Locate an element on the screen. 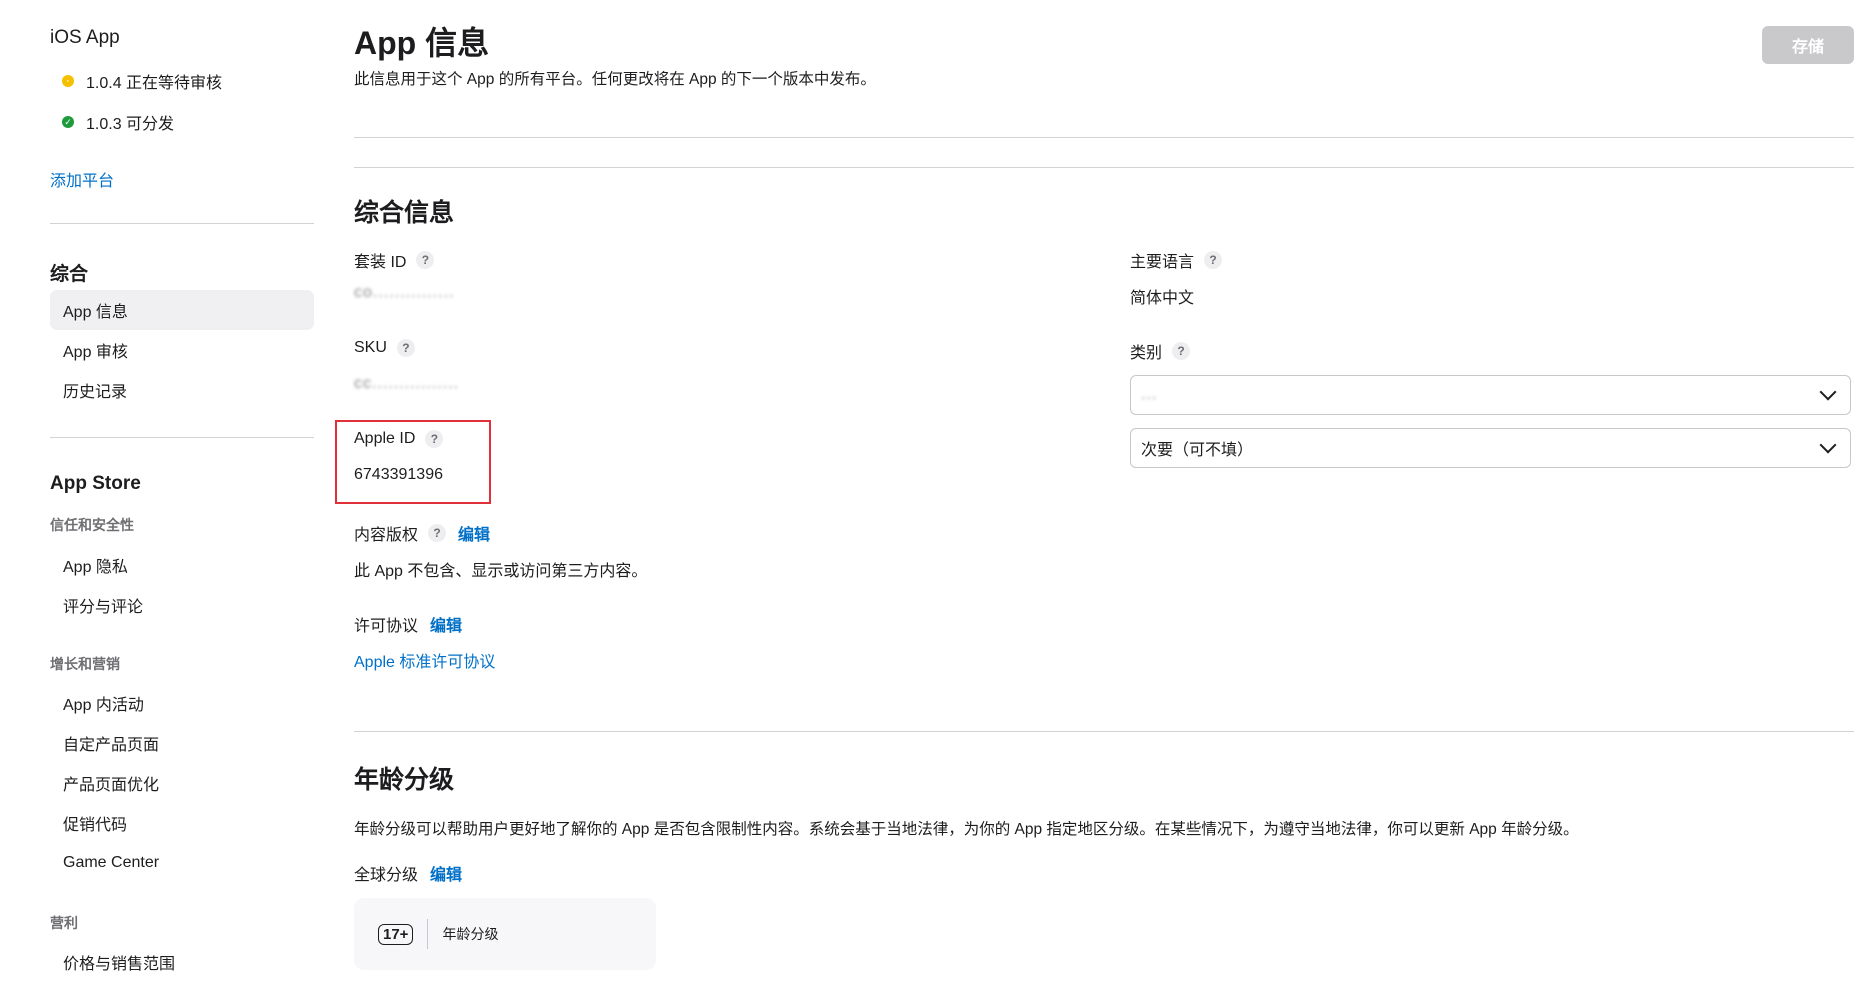  age-rating-card: 17+ 年龄分级 is located at coordinates (505, 934).